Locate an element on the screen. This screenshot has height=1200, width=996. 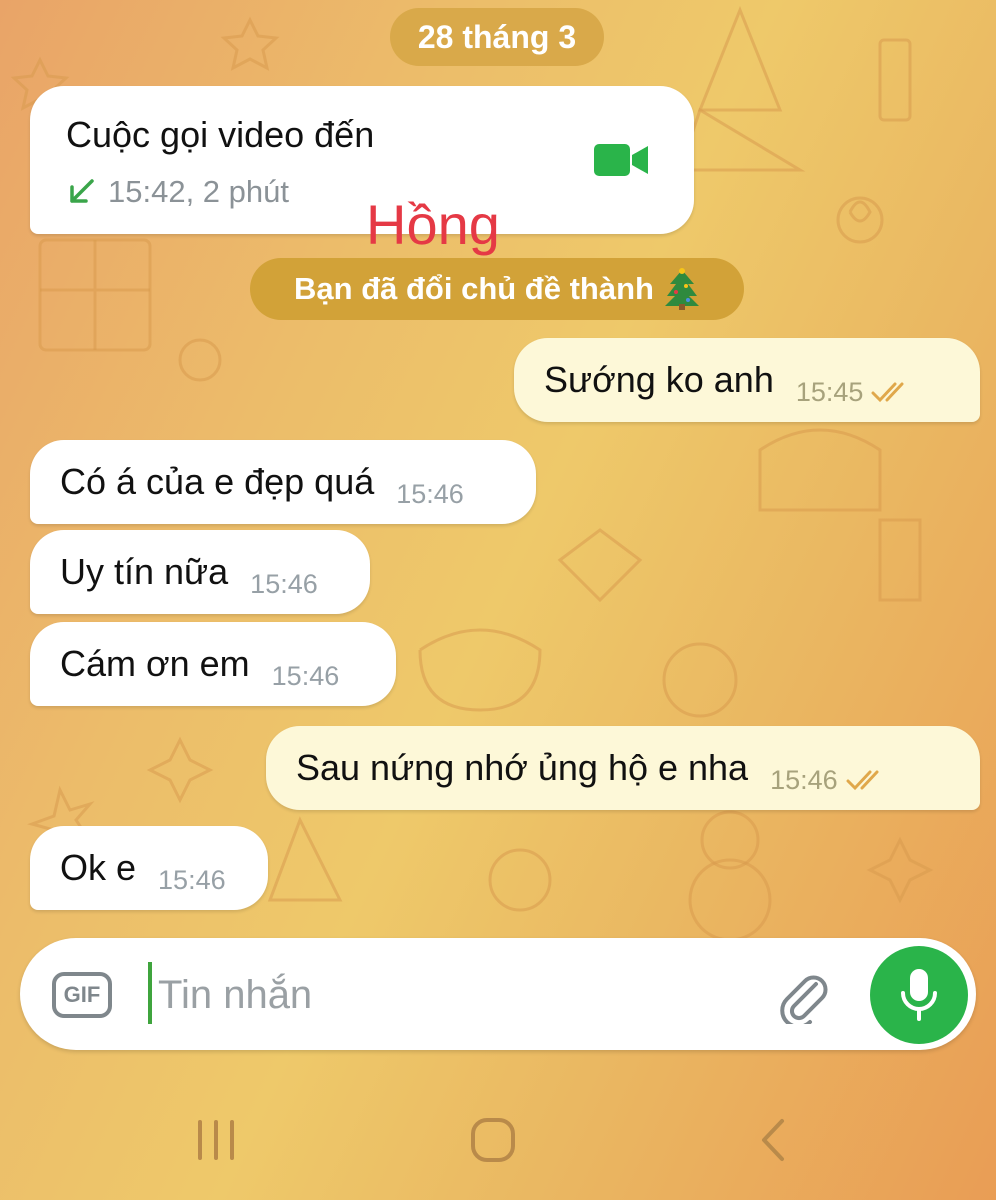
message-bubble-incoming: Có á của e đẹp quá 15:46 is located at coordinates (283, 482).